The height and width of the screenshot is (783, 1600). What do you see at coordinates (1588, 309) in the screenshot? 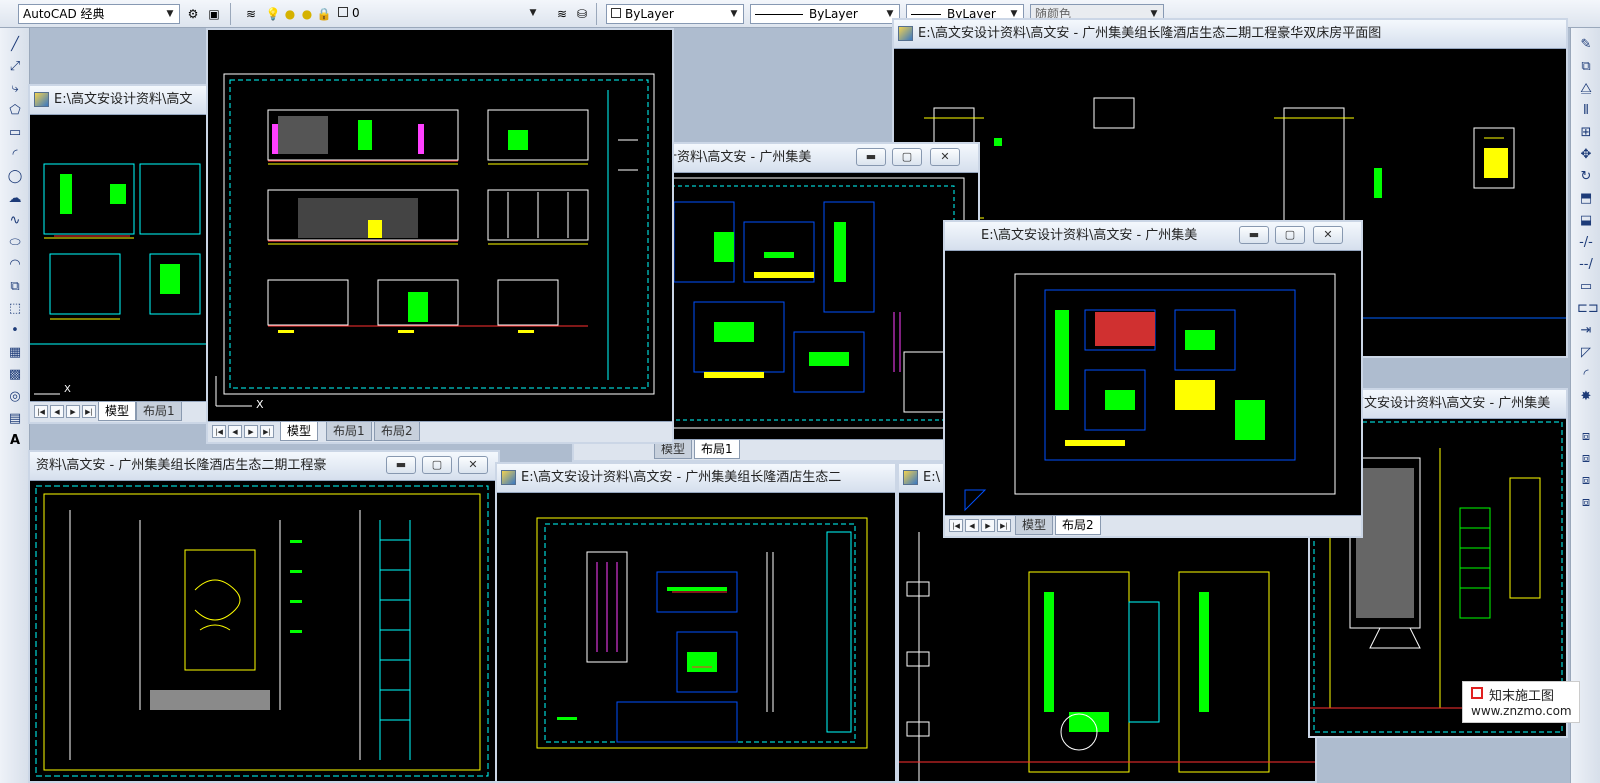
I see `break-icon: ⊏⊐` at bounding box center [1588, 309].